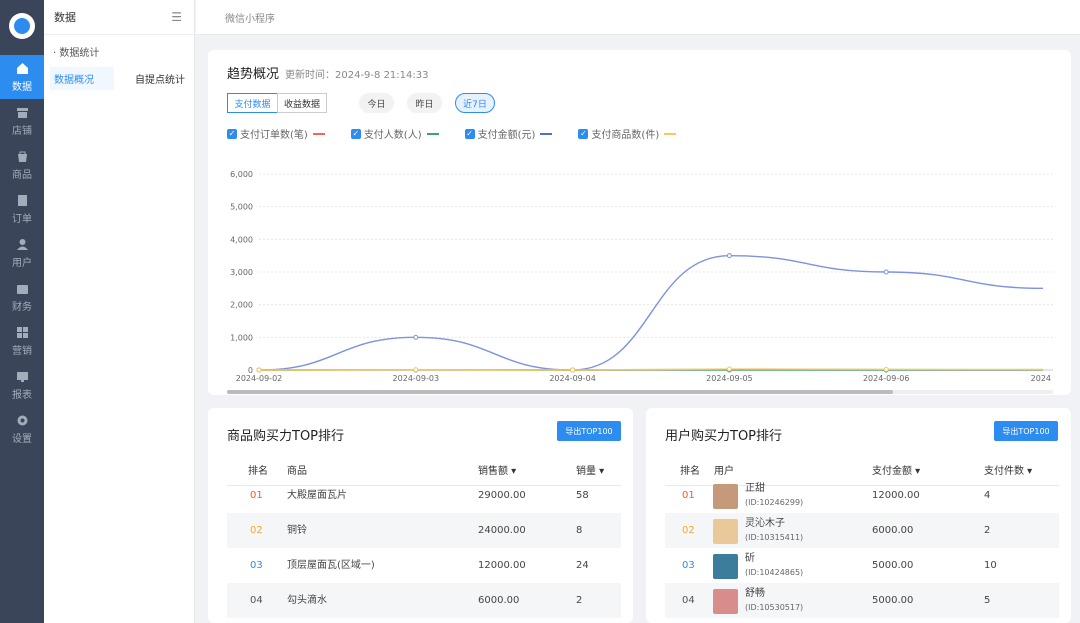 Image resolution: width=1080 pixels, height=623 pixels. Describe the element at coordinates (475, 103) in the screenshot. I see `range-7days: 近7日` at that location.